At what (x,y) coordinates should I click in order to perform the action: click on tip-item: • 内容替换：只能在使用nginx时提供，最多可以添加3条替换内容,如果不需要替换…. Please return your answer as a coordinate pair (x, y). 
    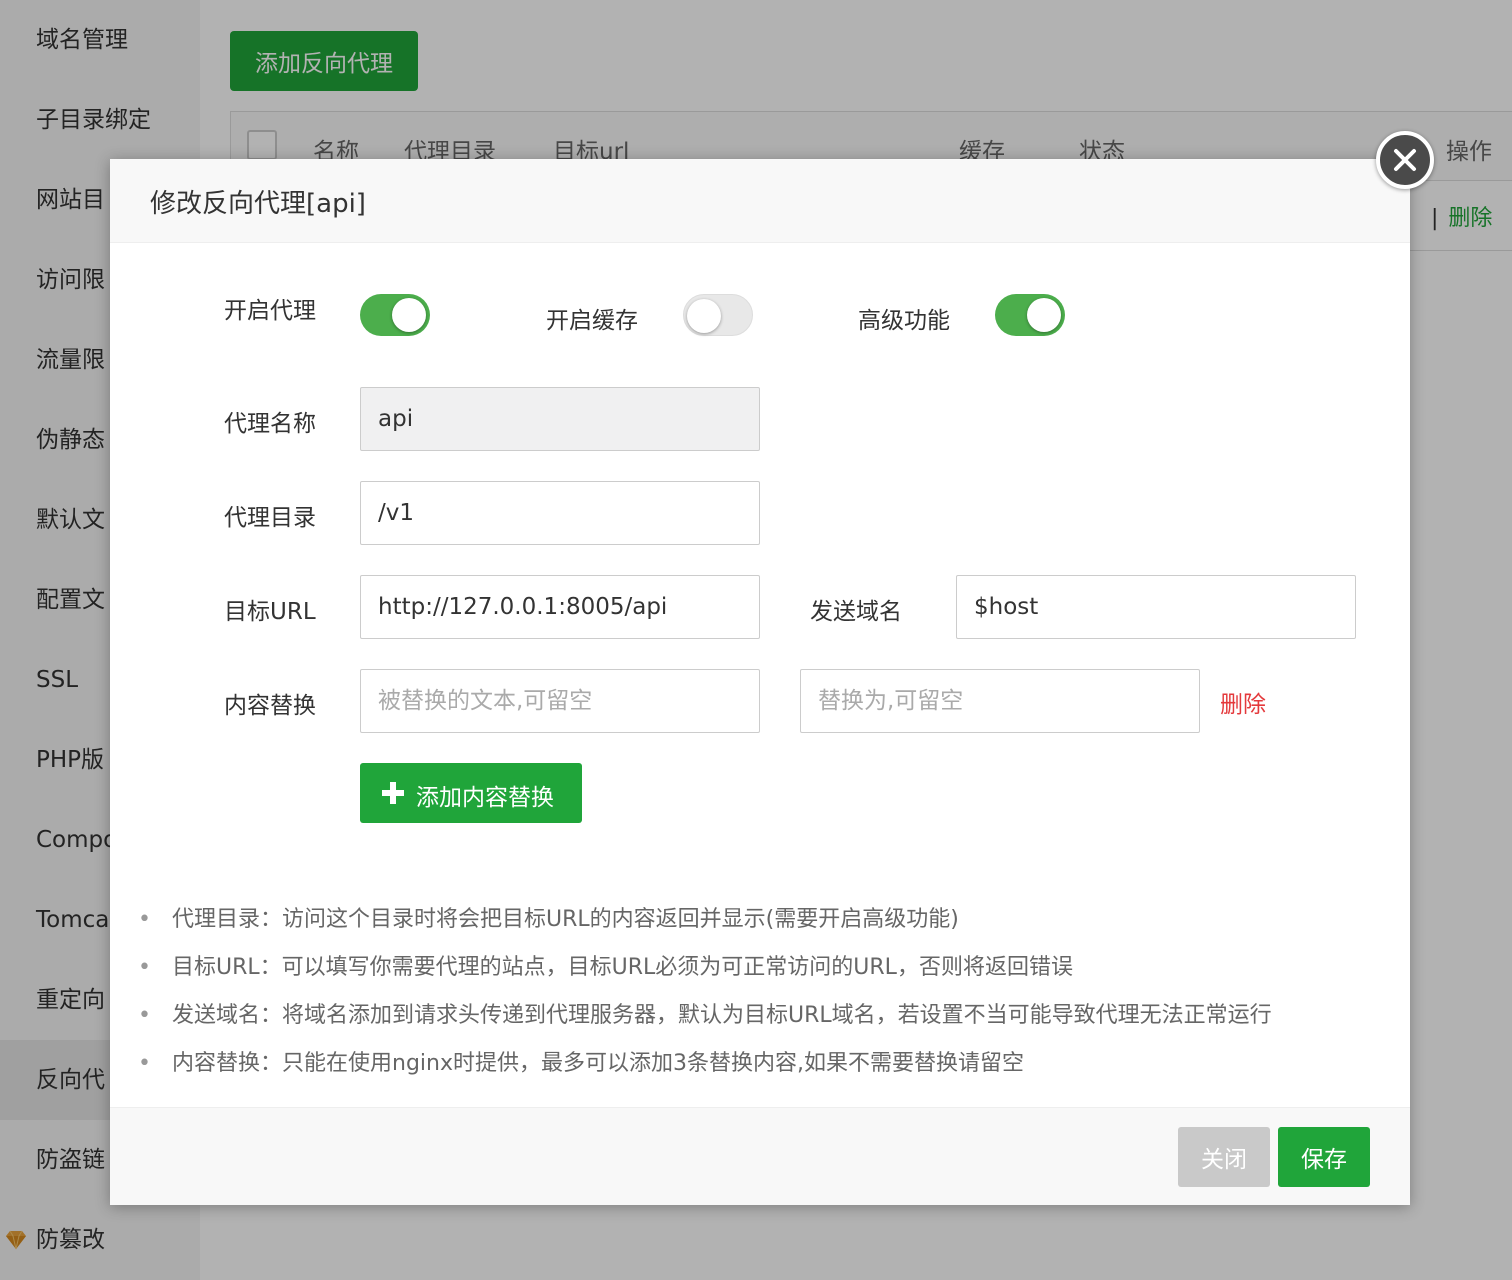
    Looking at the image, I should click on (581, 1061).